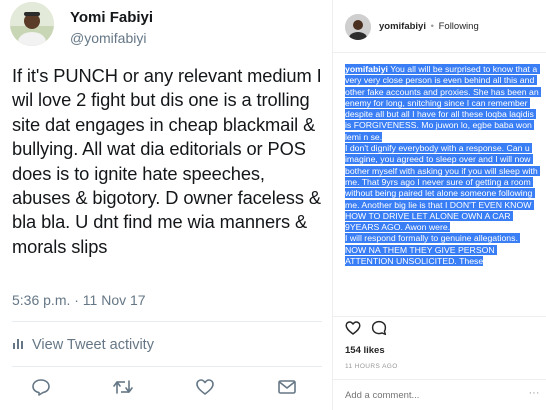  Describe the element at coordinates (108, 38) in the screenshot. I see `author-handle: @yomifabiyi` at that location.